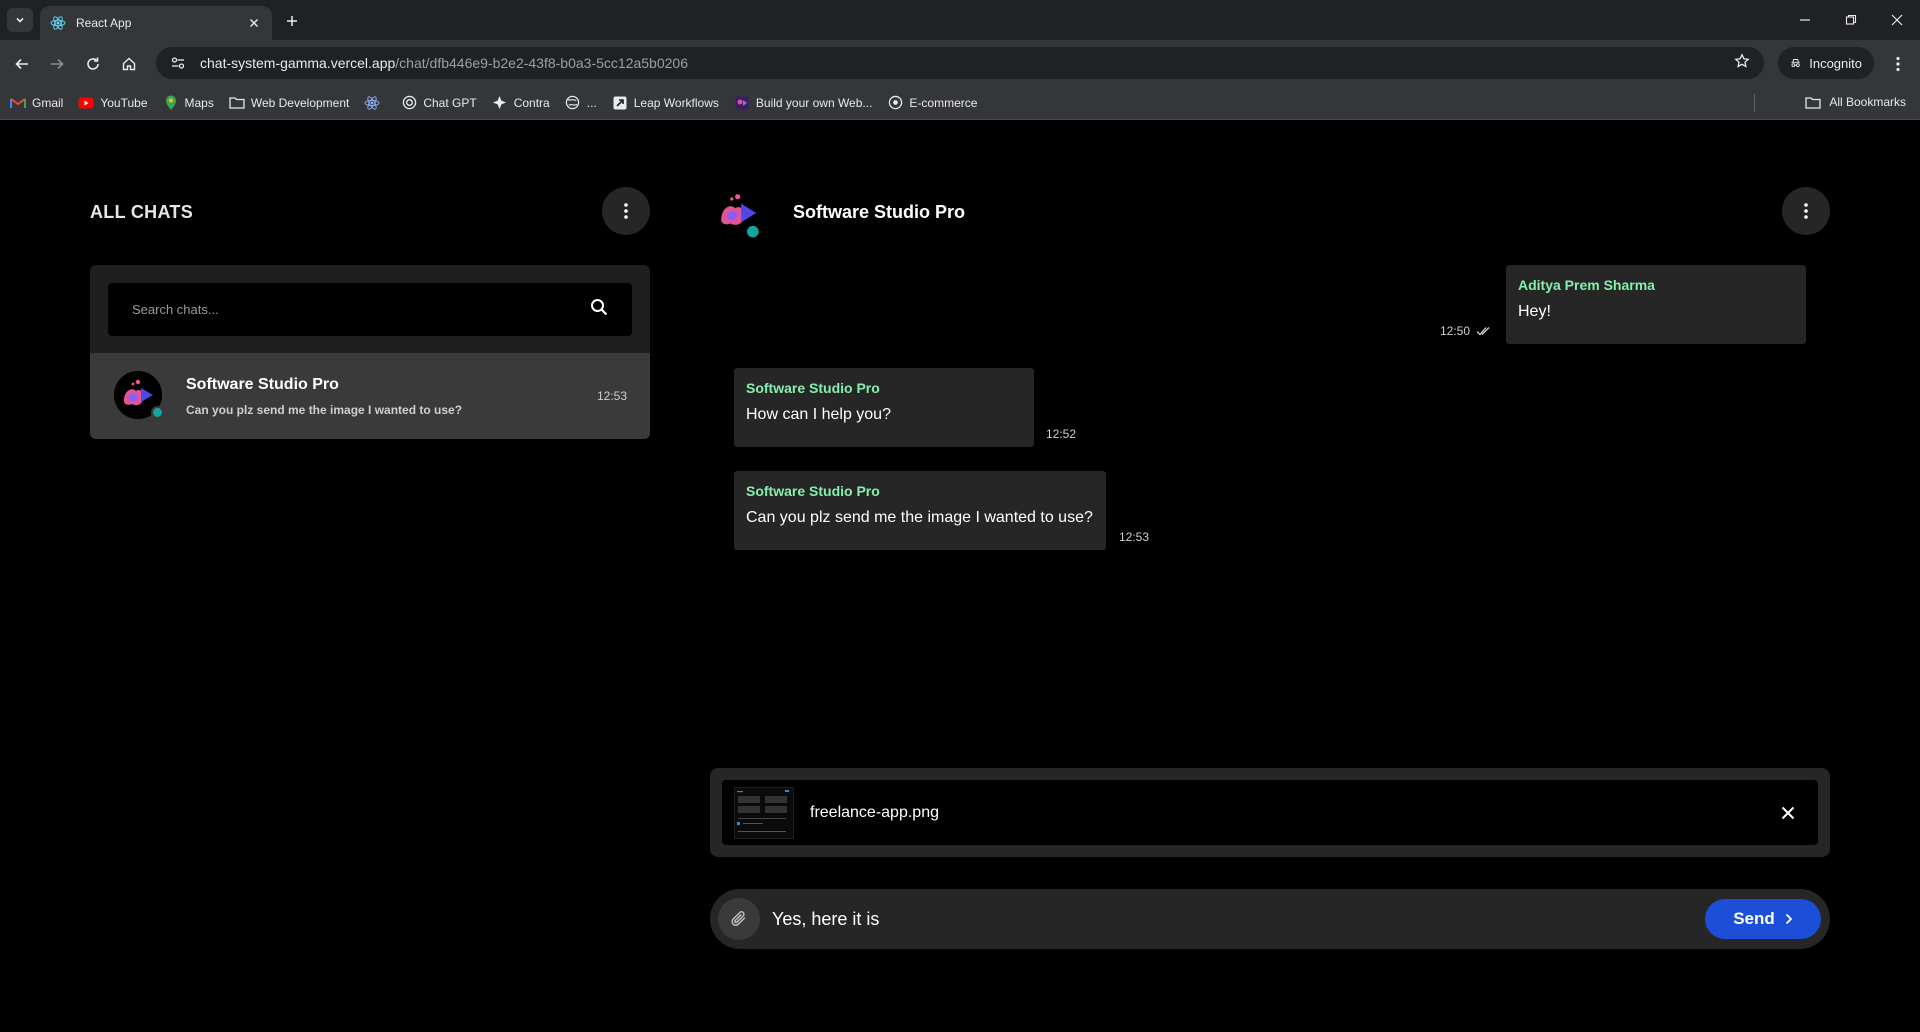 The image size is (1920, 1032). I want to click on bookmark-maps: Maps, so click(188, 103).